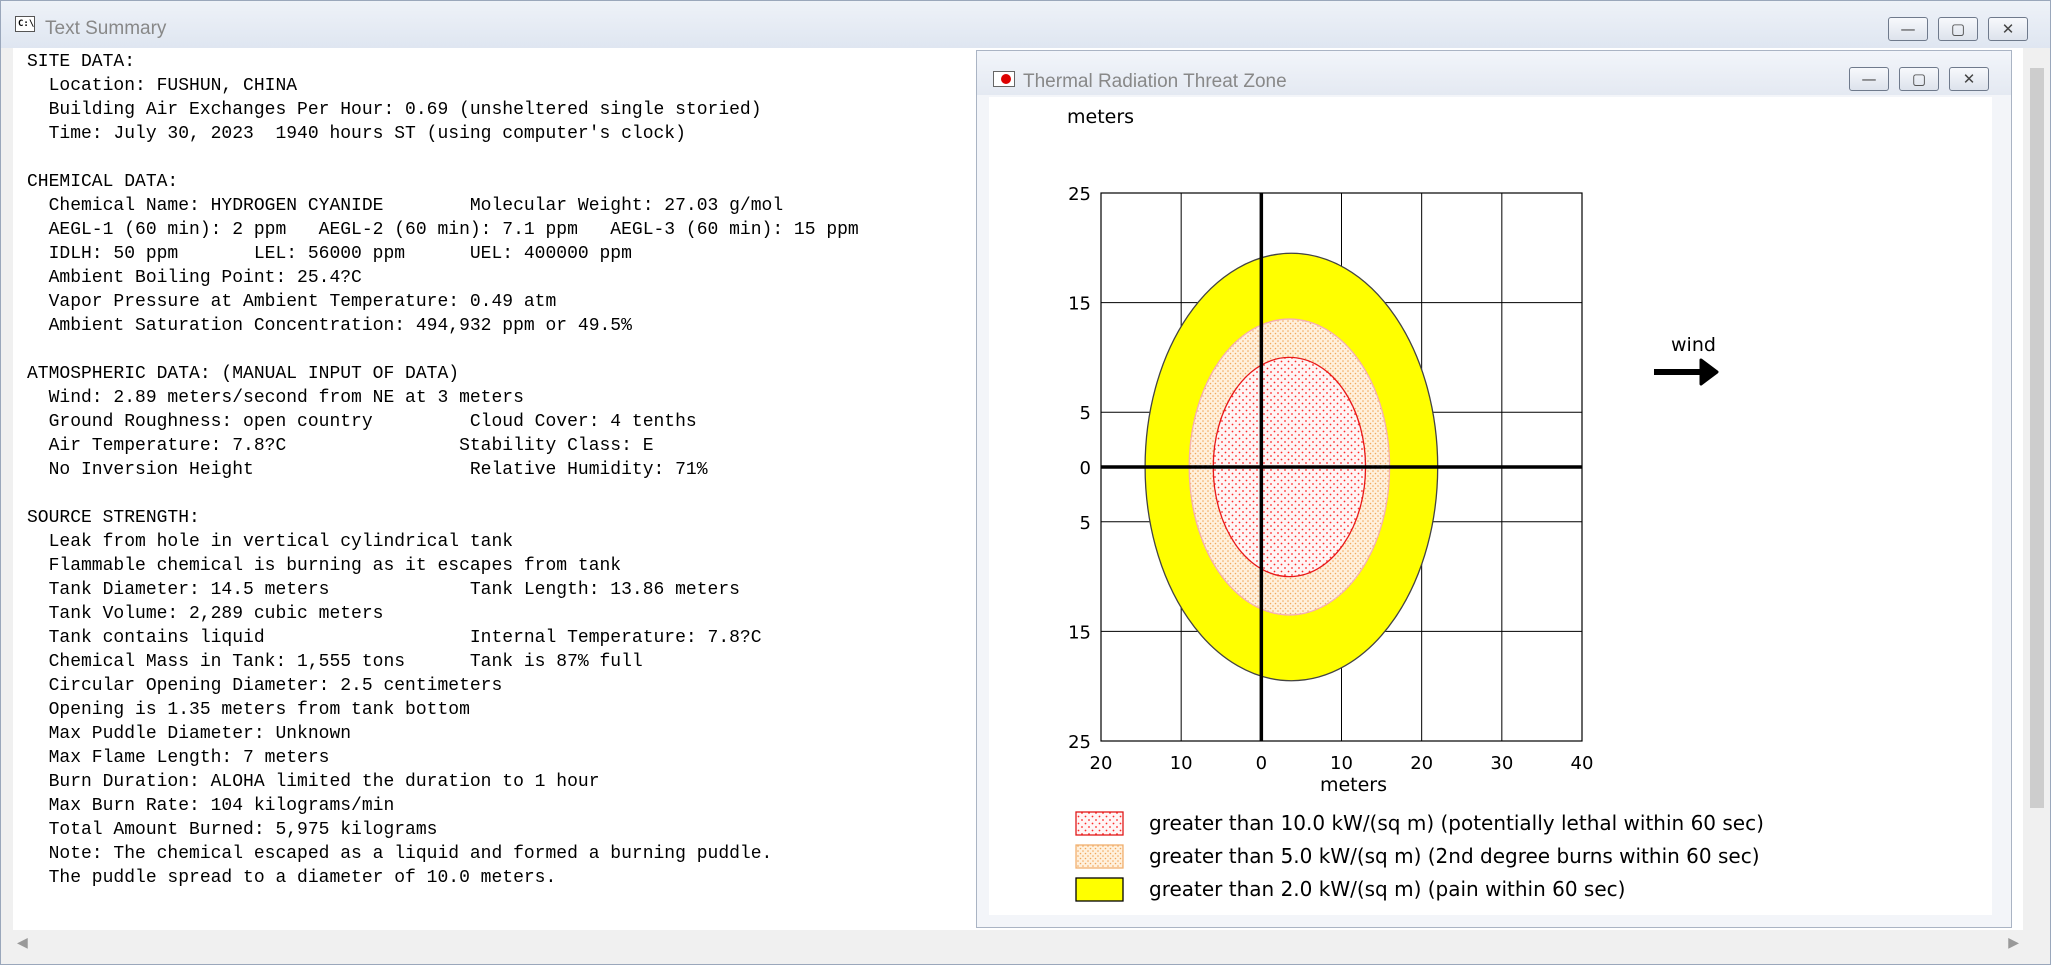 The width and height of the screenshot is (2051, 965). What do you see at coordinates (1908, 29) in the screenshot?
I see `minimize-button: —` at bounding box center [1908, 29].